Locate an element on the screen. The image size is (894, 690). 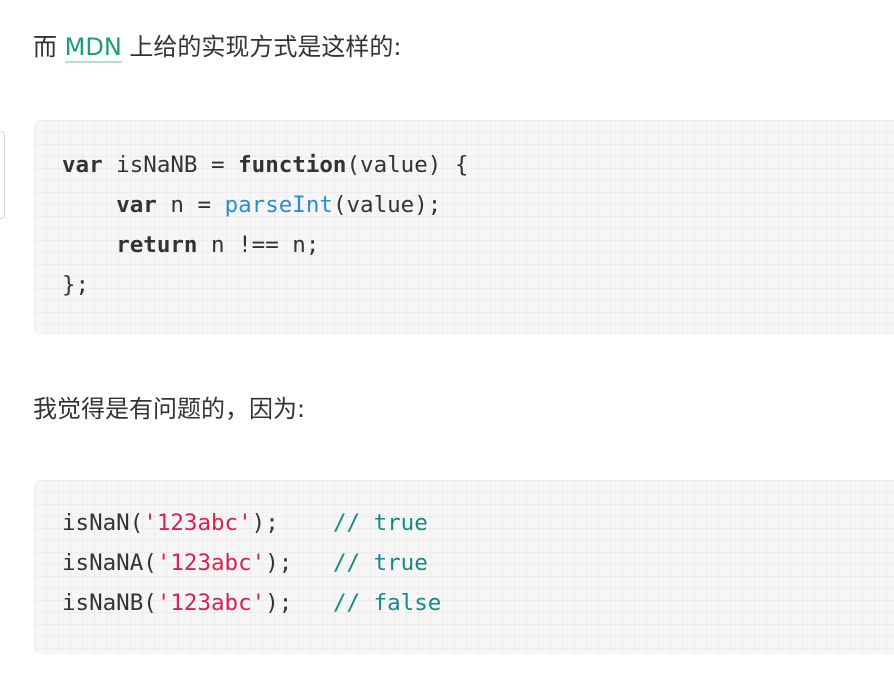
side-tab-handle is located at coordinates (2, 175).